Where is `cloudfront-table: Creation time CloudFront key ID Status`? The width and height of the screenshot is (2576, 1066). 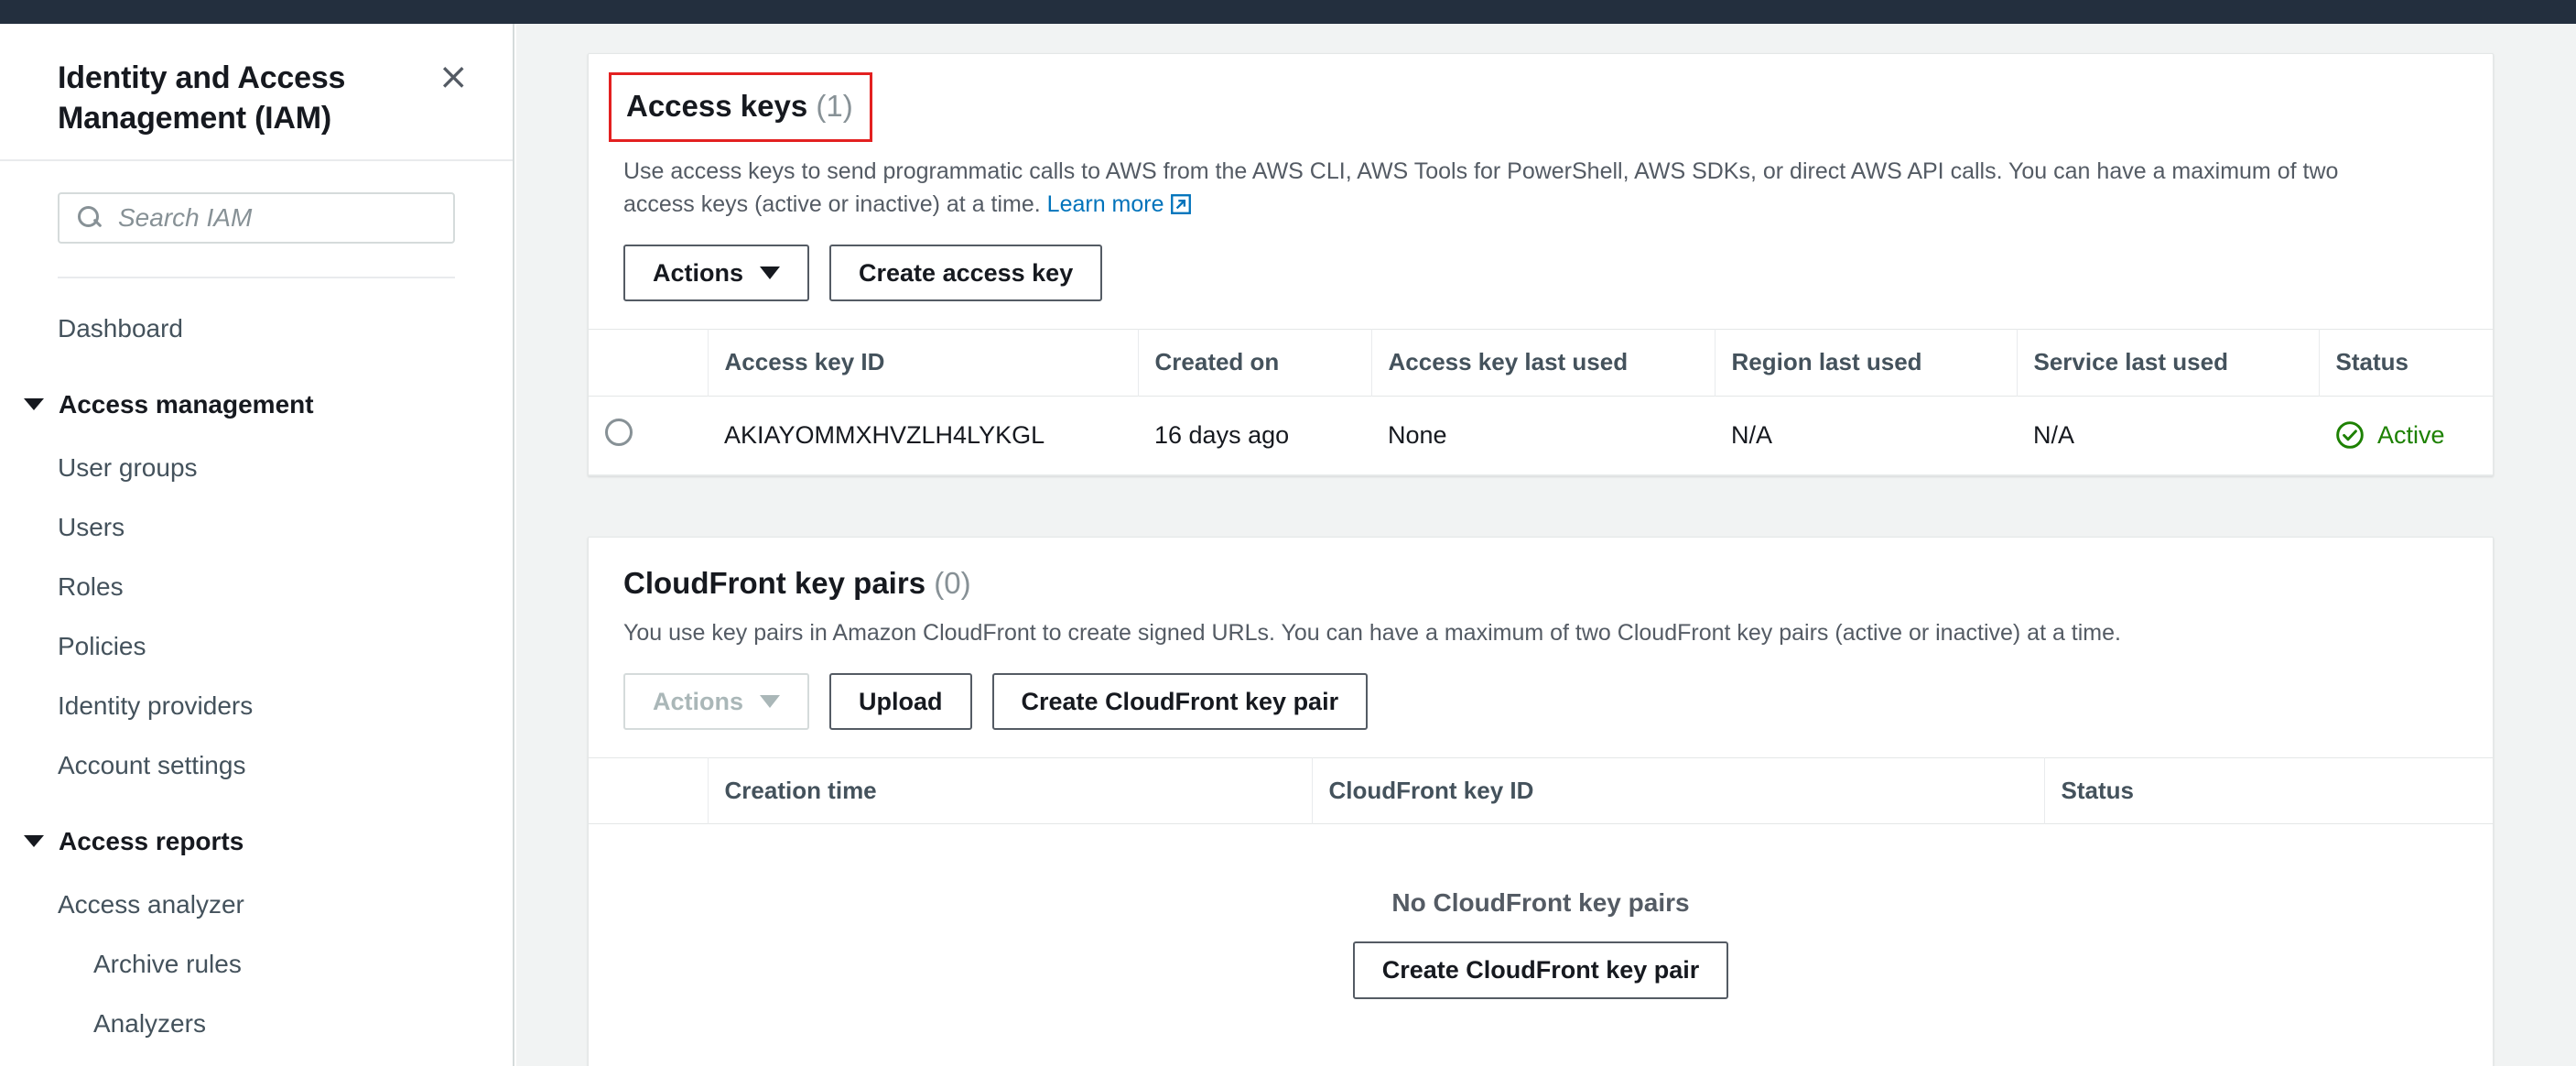
cloudfront-table: Creation time CloudFront key ID Status is located at coordinates (1541, 790).